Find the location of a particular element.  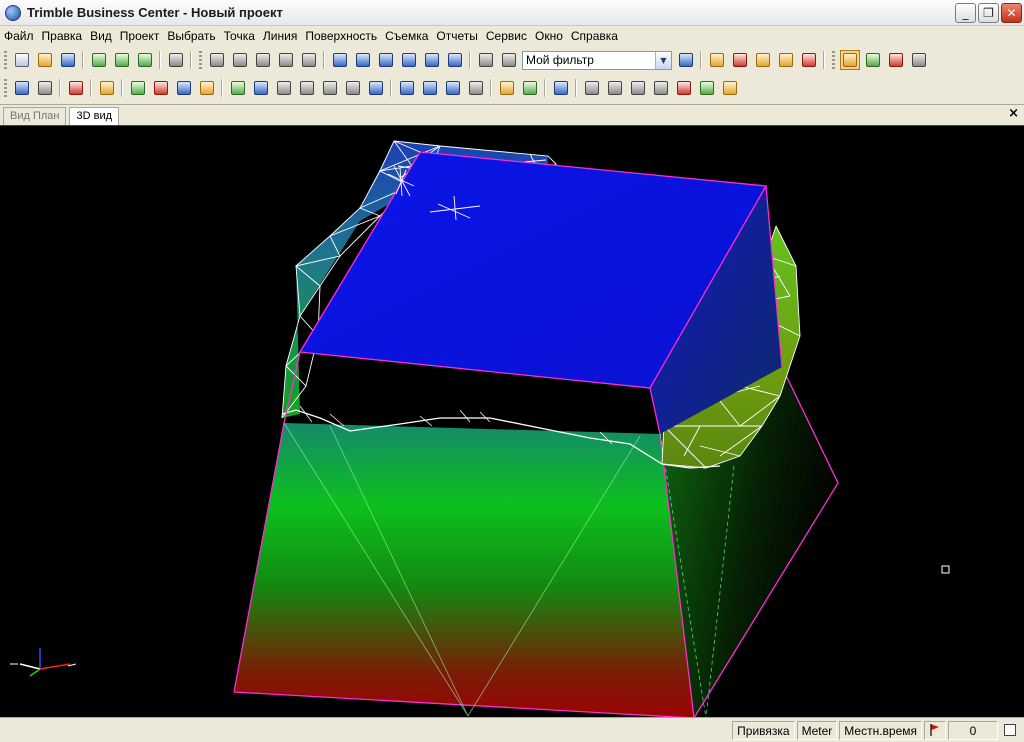

status-checkbox is located at coordinates (1010, 730).